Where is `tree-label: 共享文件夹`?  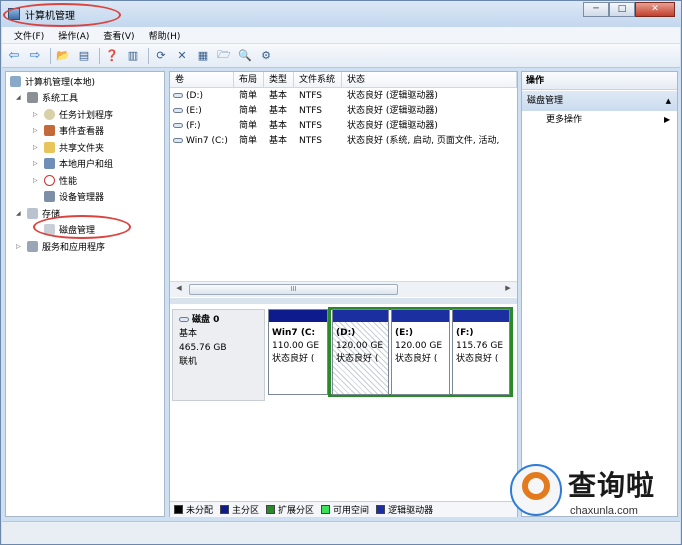 tree-label: 共享文件夹 is located at coordinates (82, 149).